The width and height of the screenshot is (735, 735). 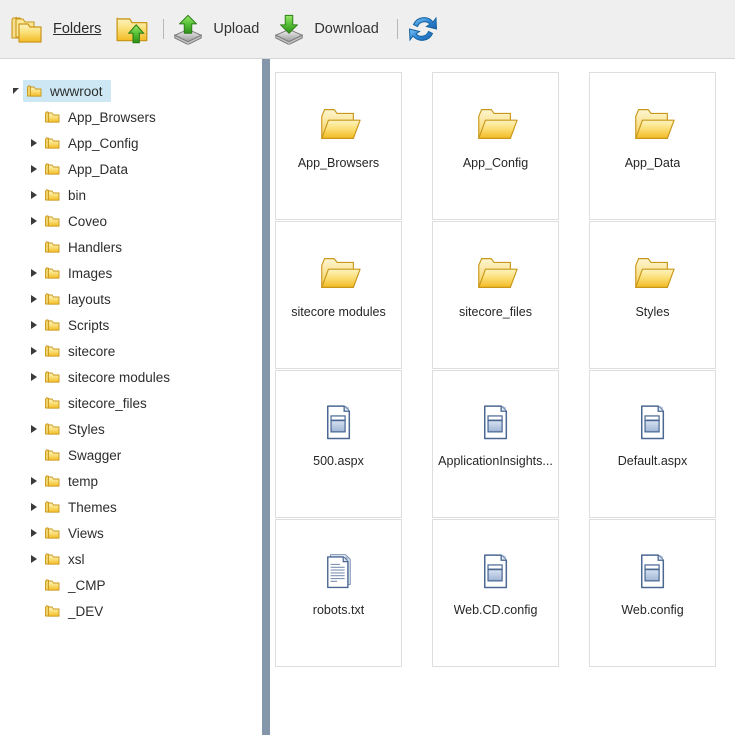 I want to click on folders-button: Folders, so click(x=58, y=29).